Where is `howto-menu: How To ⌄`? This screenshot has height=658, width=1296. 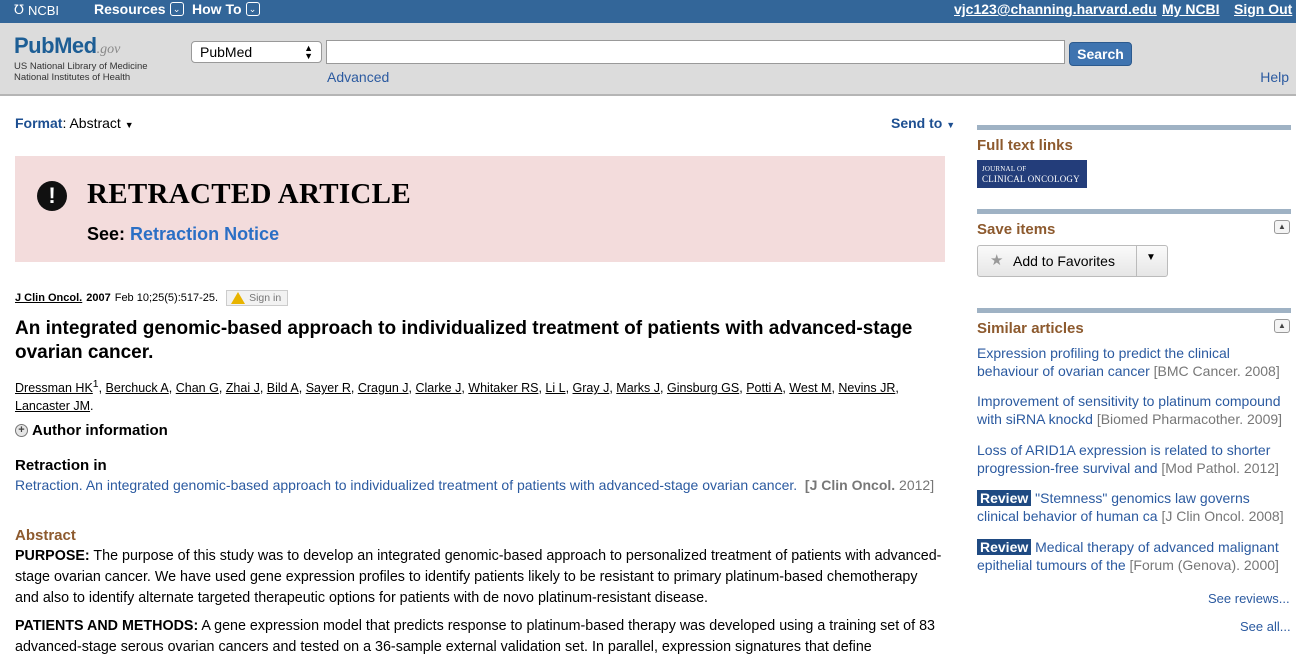
howto-menu: How To ⌄ is located at coordinates (226, 9).